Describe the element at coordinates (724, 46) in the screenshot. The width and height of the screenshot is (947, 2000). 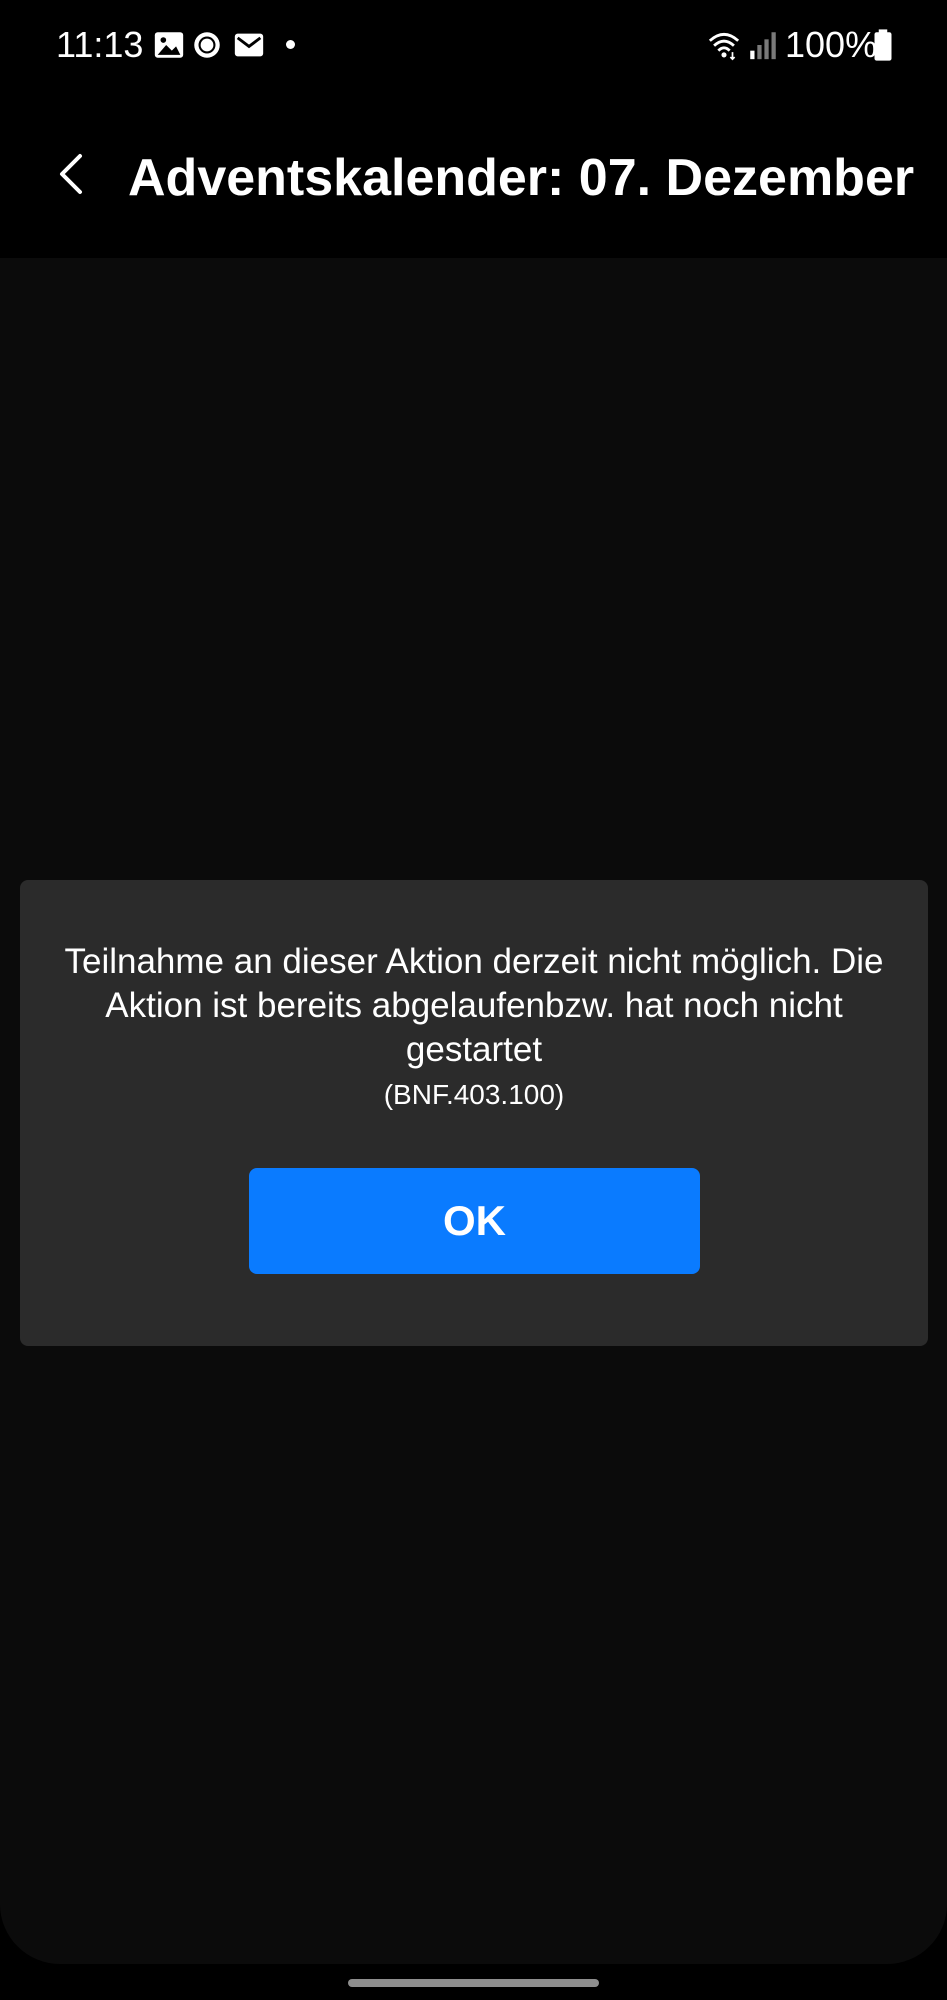
I see `wifi-icon` at that location.